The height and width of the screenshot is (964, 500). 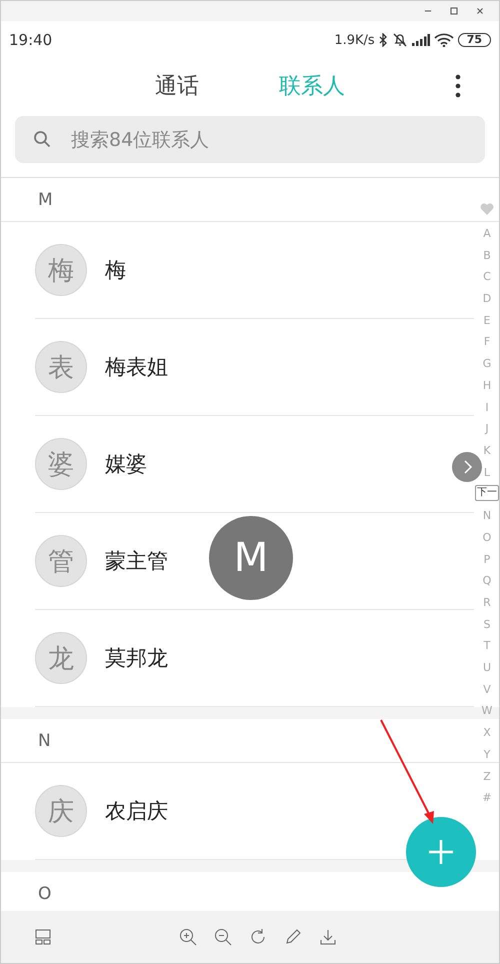 What do you see at coordinates (487, 711) in the screenshot?
I see `index-letter: W` at bounding box center [487, 711].